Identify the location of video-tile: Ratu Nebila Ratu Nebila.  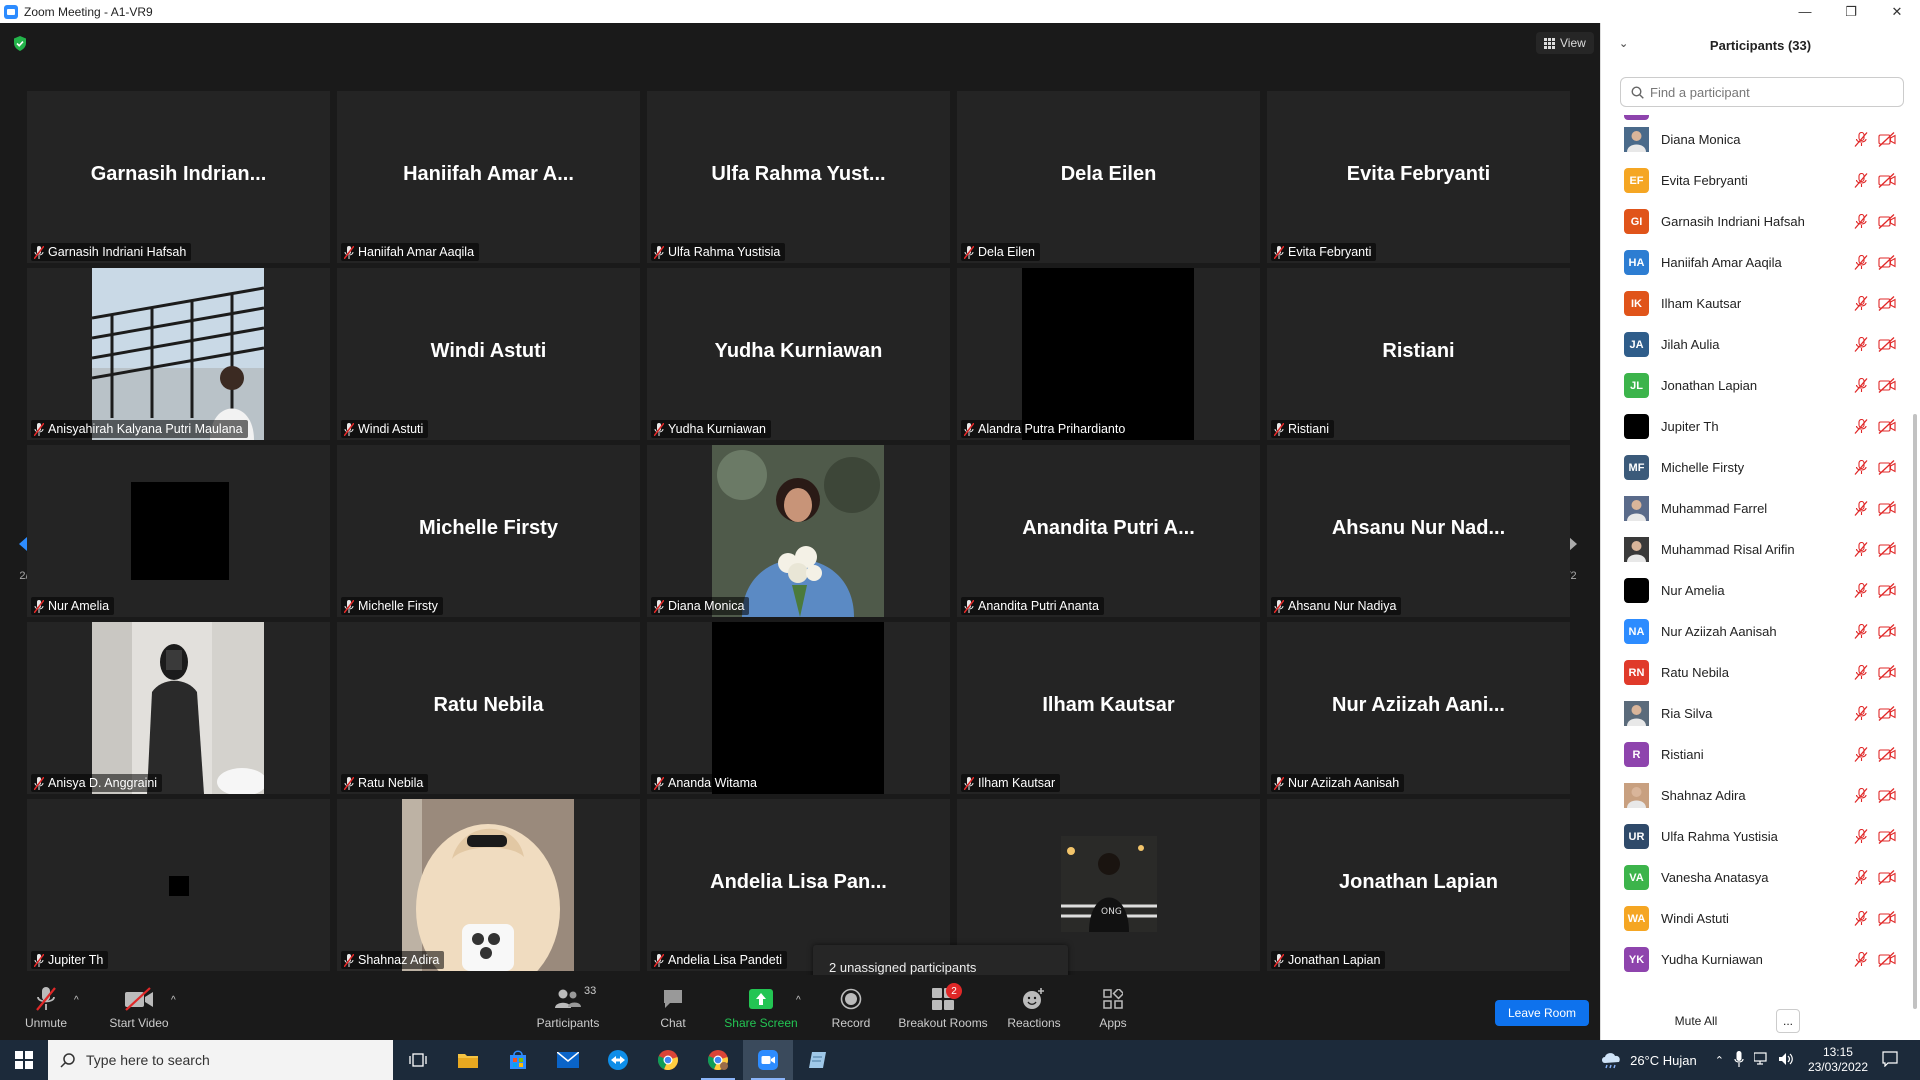
(488, 708).